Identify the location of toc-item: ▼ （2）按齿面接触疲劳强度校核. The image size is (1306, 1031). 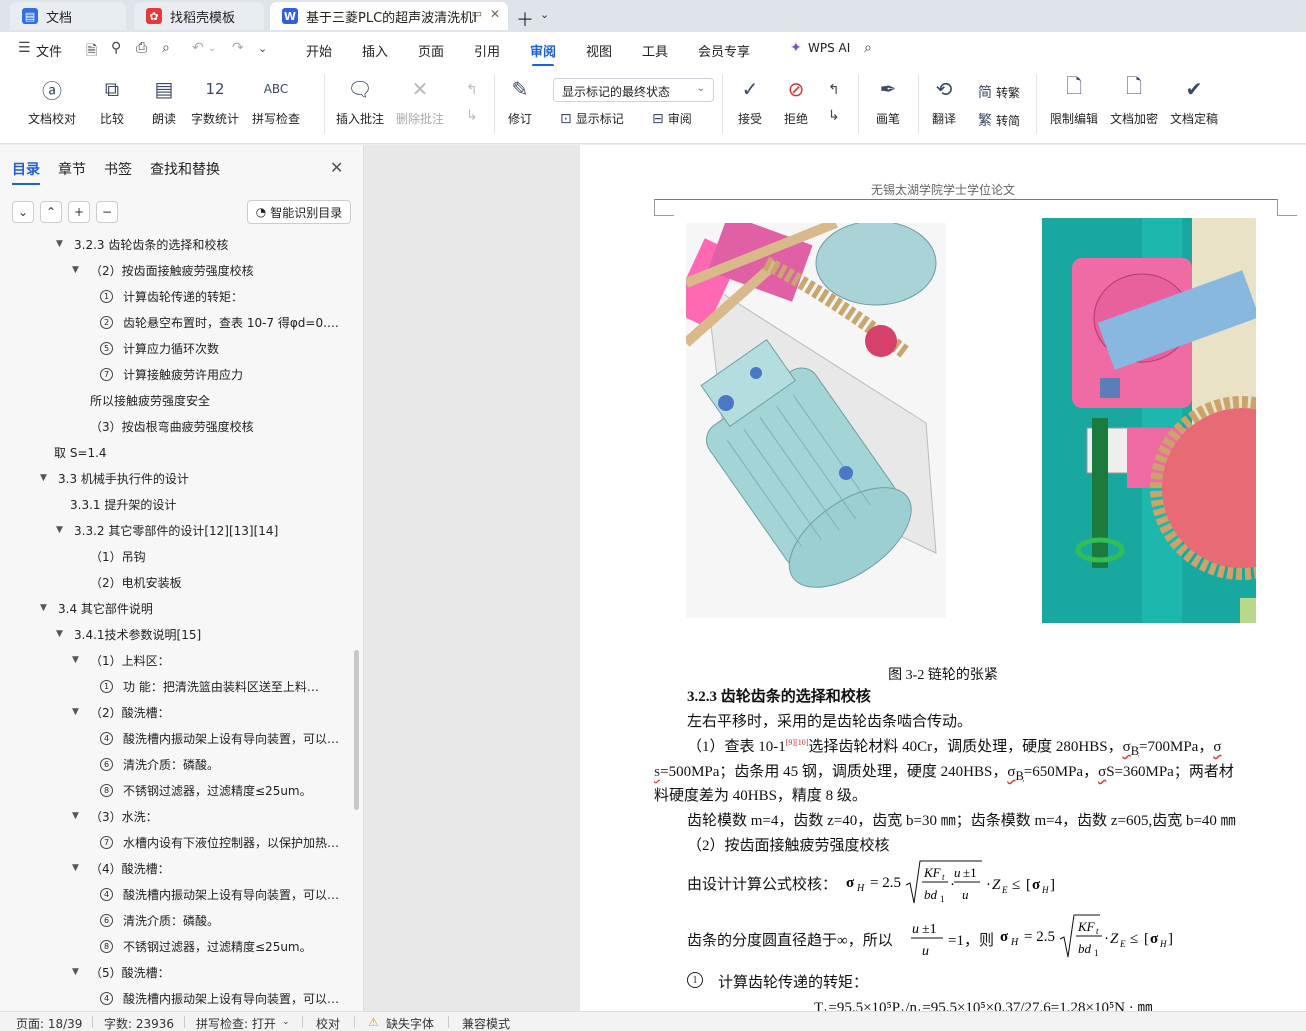
(222, 270).